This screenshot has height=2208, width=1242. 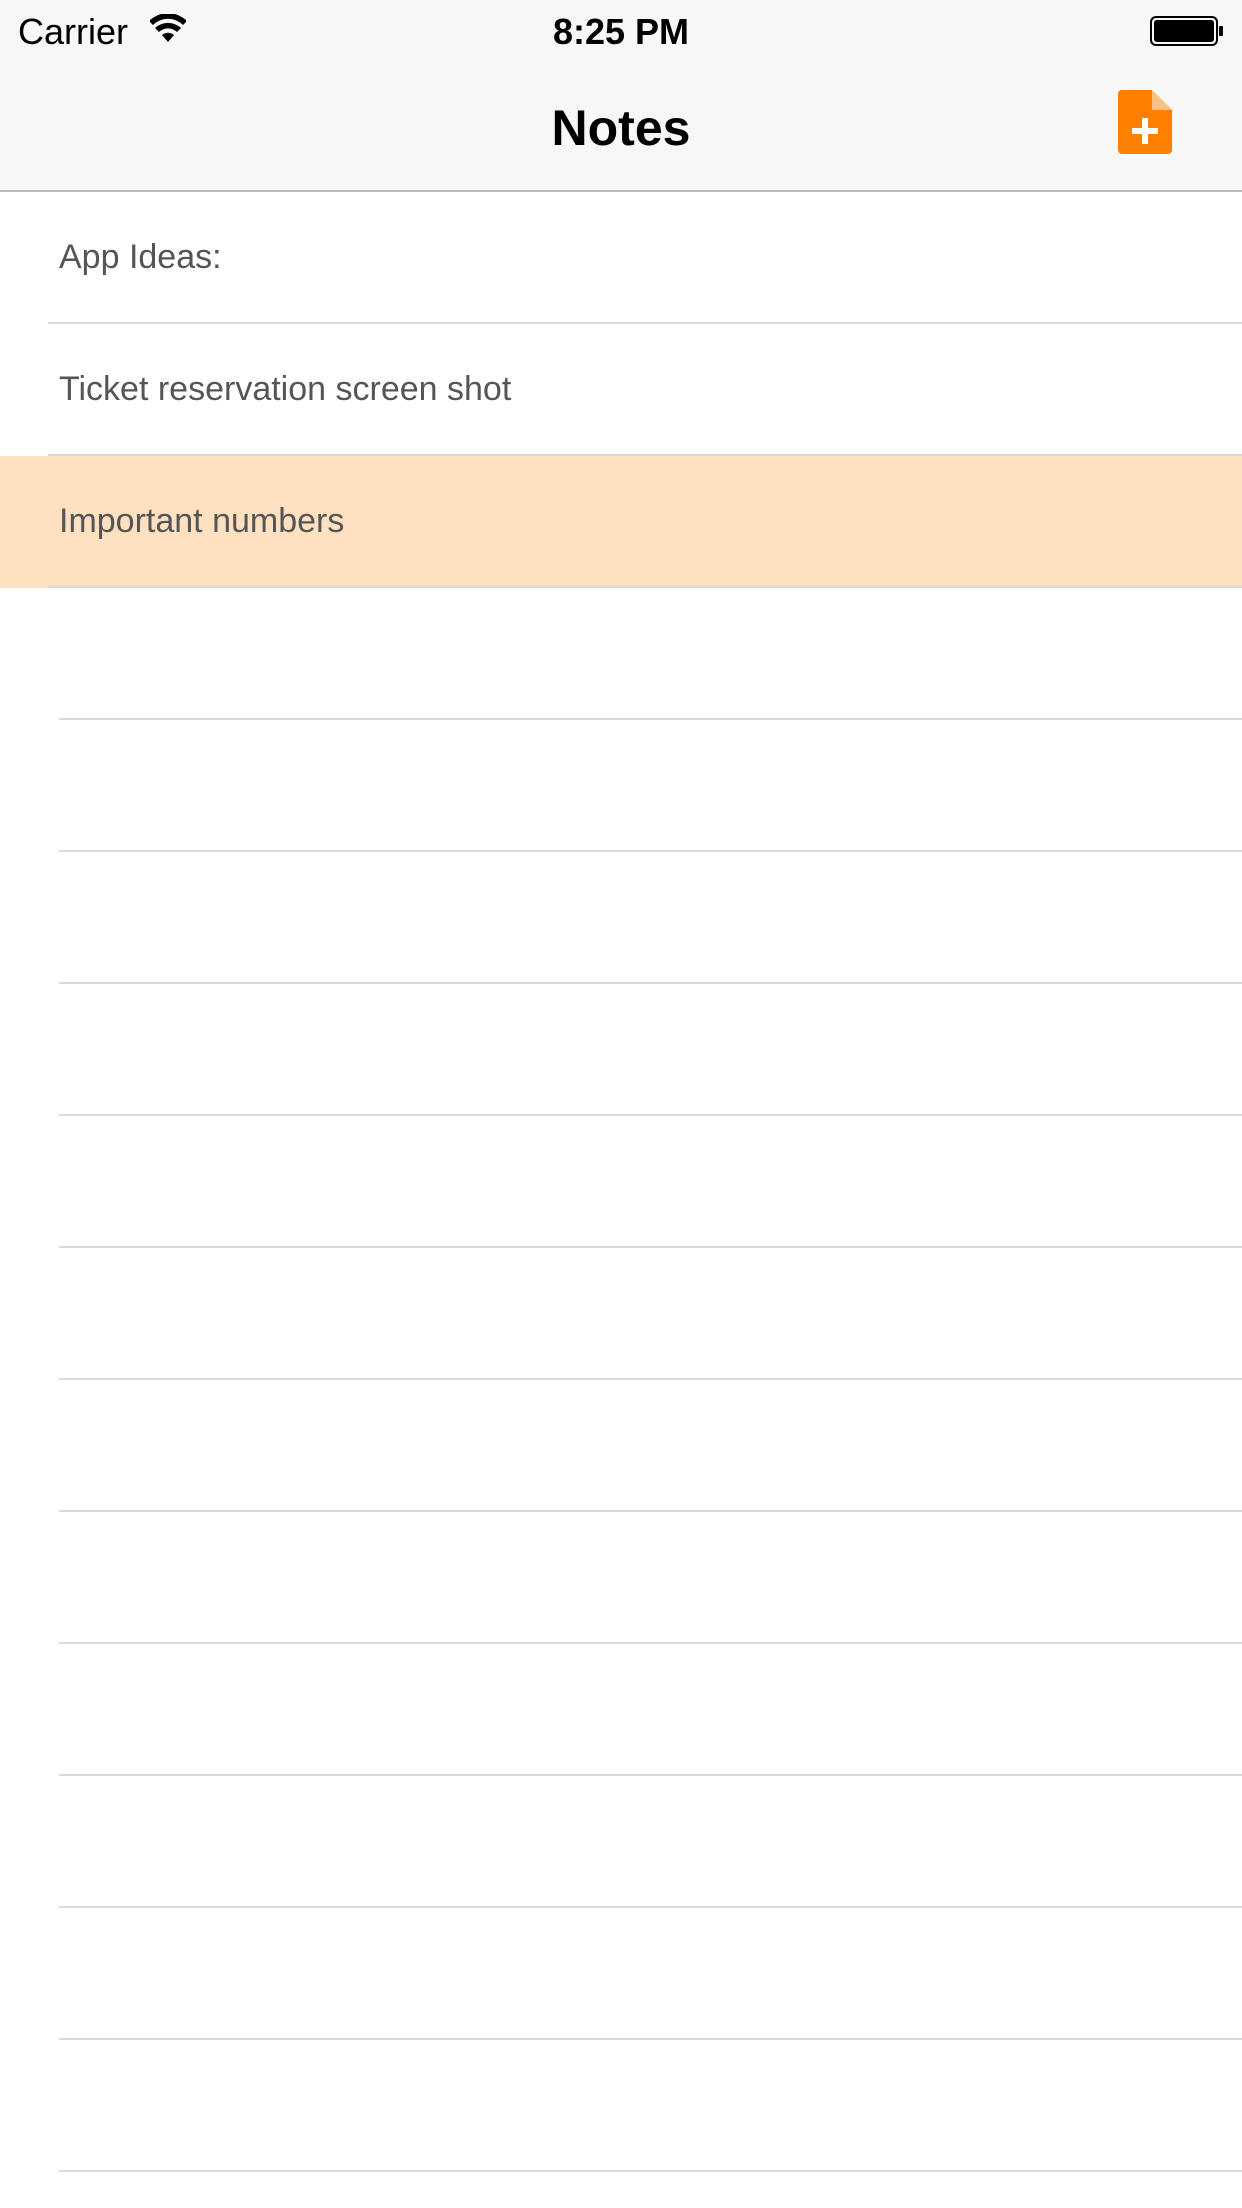 I want to click on note-row-important-numbers: Important numbers, so click(x=621, y=522).